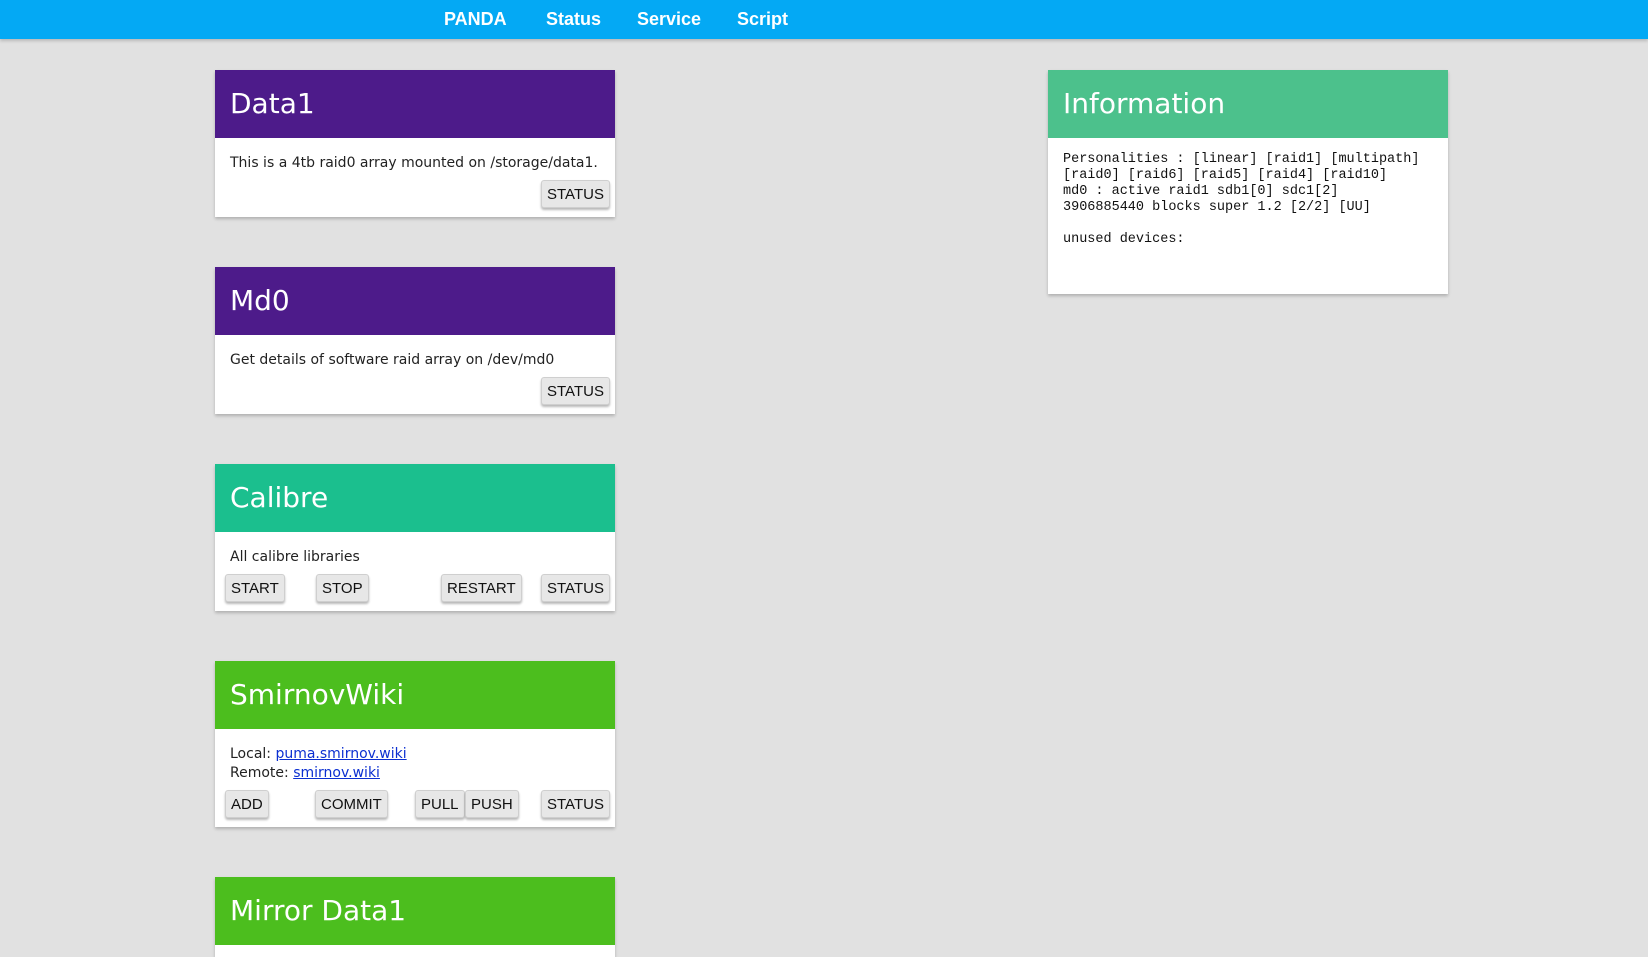 The image size is (1648, 957). What do you see at coordinates (415, 695) in the screenshot?
I see `card-title: SmirnovWiki` at bounding box center [415, 695].